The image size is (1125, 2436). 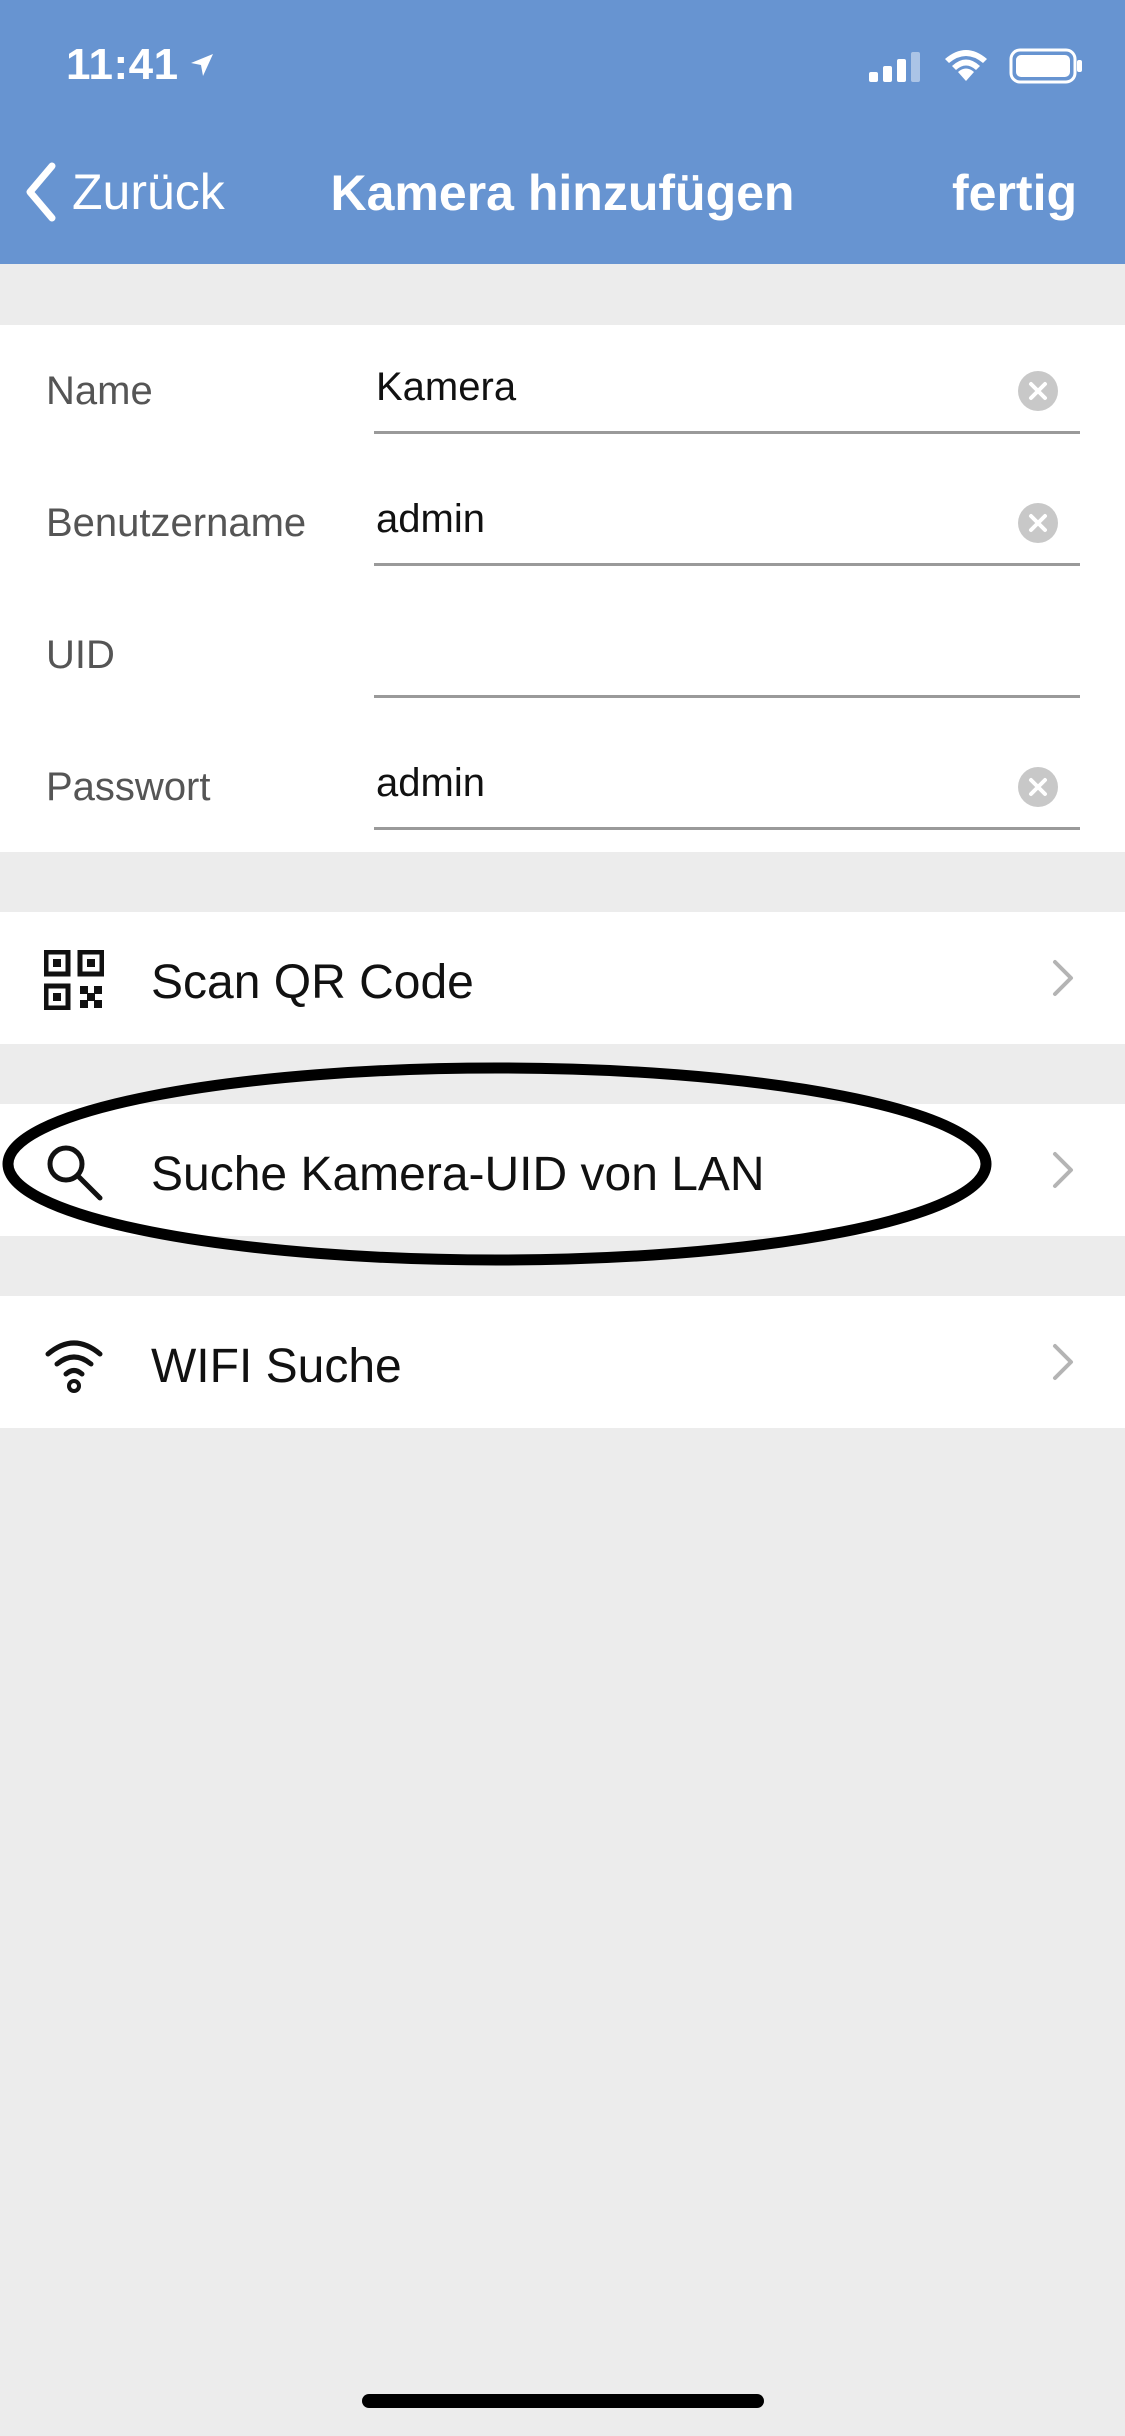 I want to click on clear-username-button, so click(x=1038, y=523).